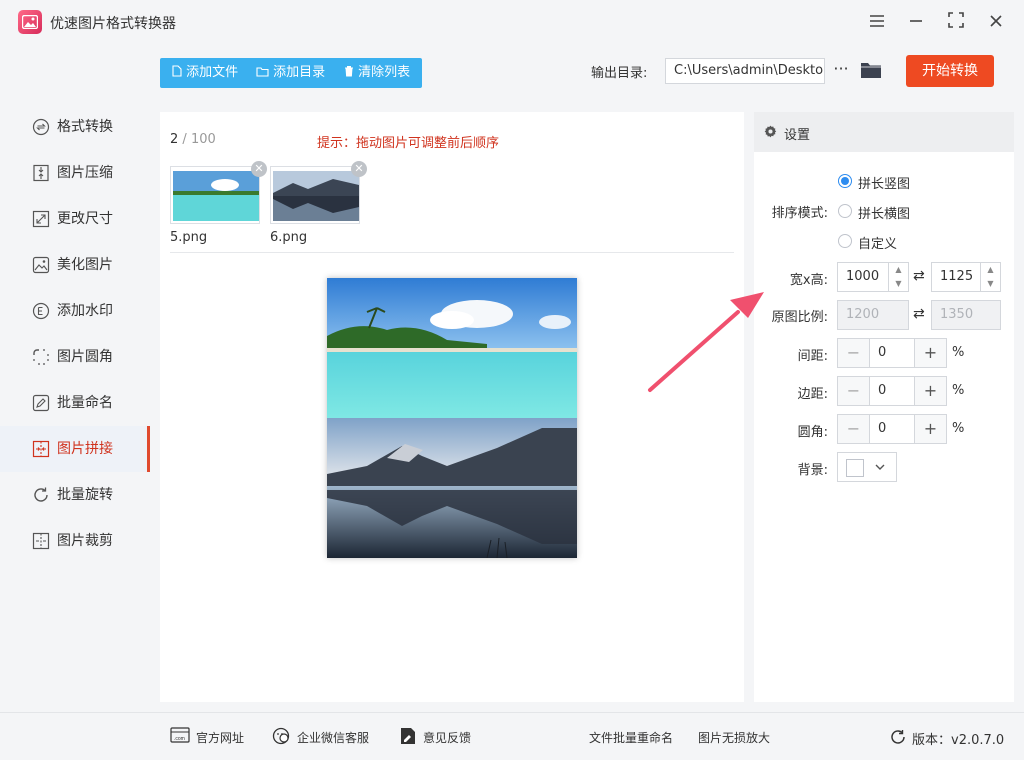  What do you see at coordinates (930, 353) in the screenshot?
I see `spacing-plus-button: +` at bounding box center [930, 353].